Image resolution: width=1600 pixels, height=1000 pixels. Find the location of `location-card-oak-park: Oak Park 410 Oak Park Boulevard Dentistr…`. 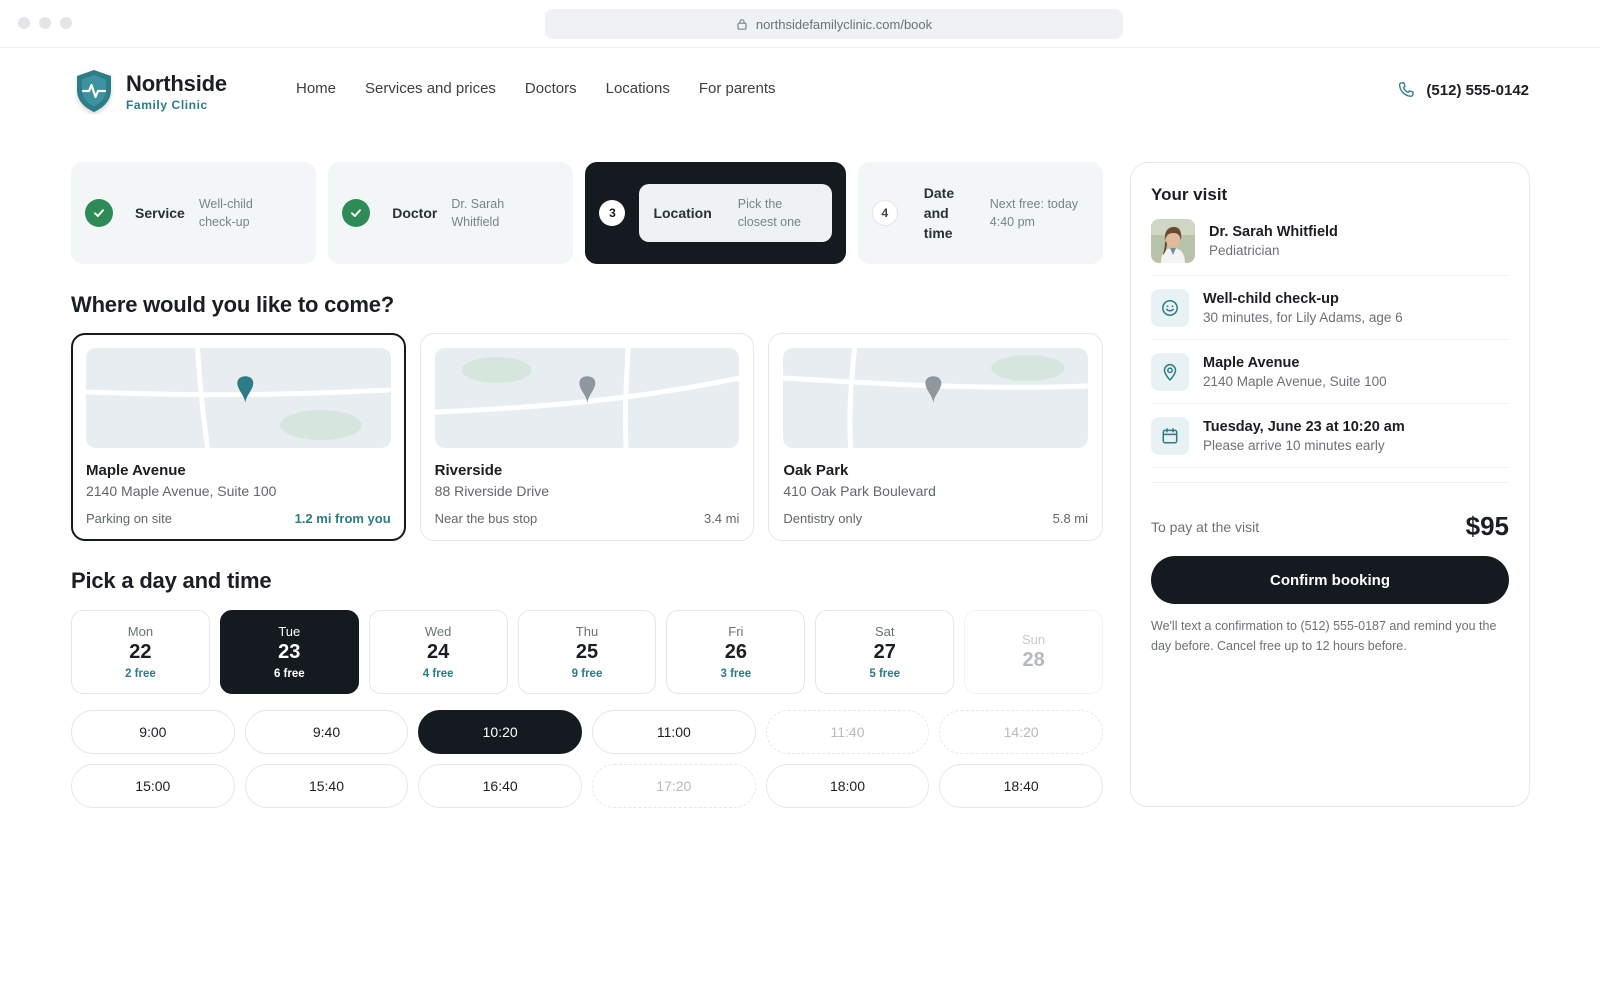

location-card-oak-park: Oak Park 410 Oak Park Boulevard Dentistr… is located at coordinates (936, 437).